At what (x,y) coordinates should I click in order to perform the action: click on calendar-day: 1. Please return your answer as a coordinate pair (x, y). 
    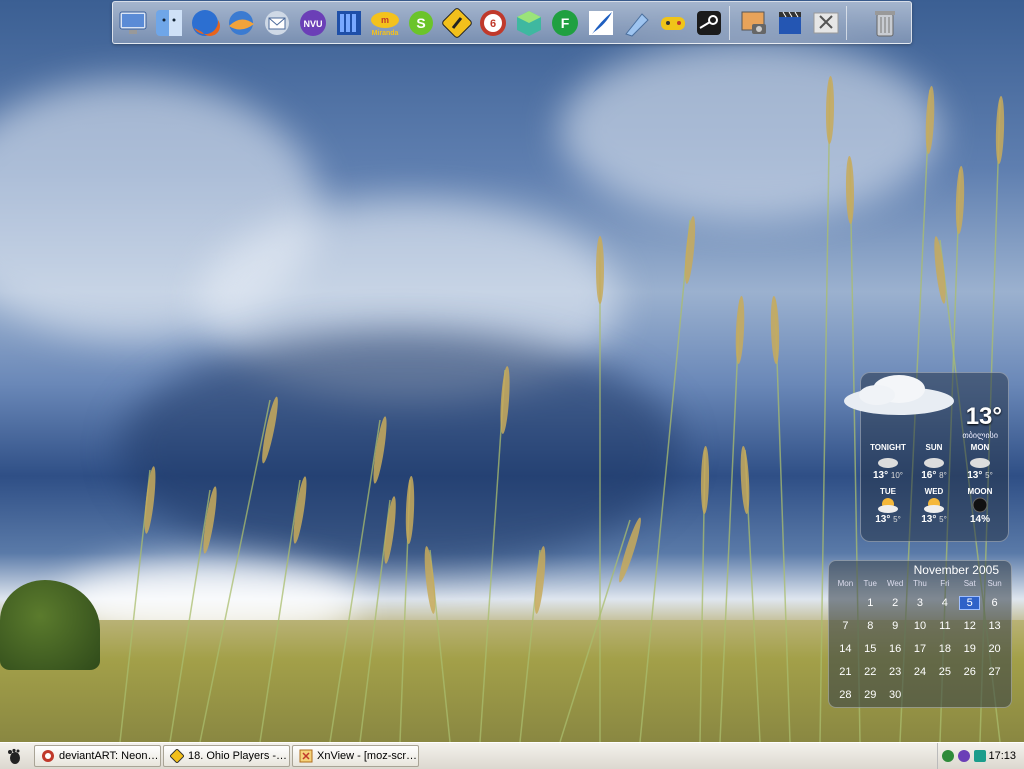
    Looking at the image, I should click on (870, 603).